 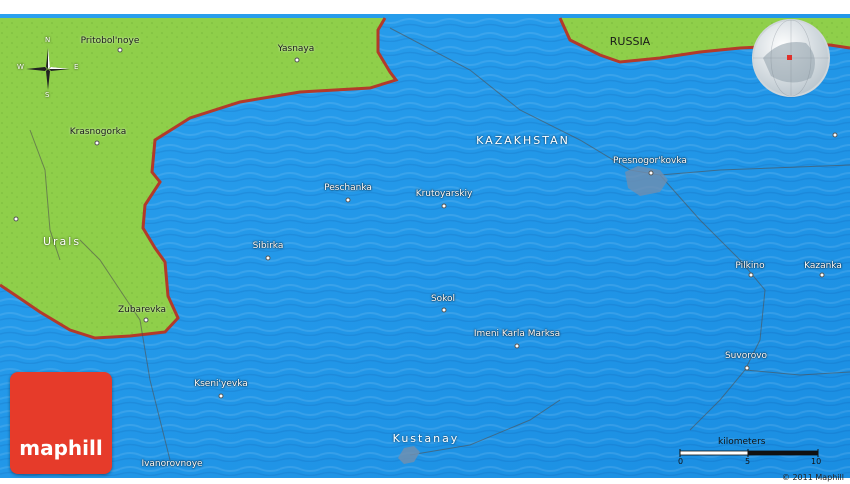 What do you see at coordinates (748, 461) in the screenshot?
I see `scale-tick-5: 5` at bounding box center [748, 461].